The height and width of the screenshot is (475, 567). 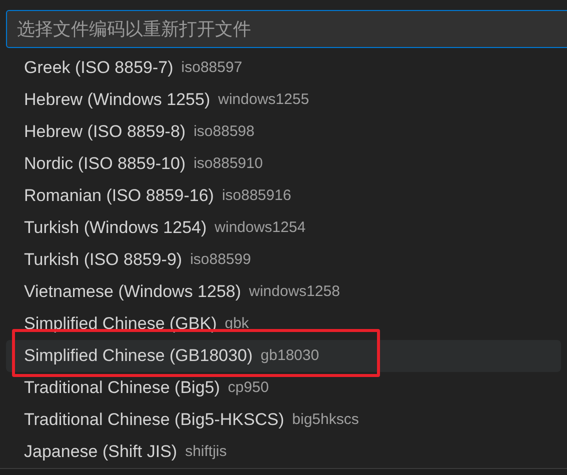 I want to click on encoding-id: iso88597, so click(x=211, y=68).